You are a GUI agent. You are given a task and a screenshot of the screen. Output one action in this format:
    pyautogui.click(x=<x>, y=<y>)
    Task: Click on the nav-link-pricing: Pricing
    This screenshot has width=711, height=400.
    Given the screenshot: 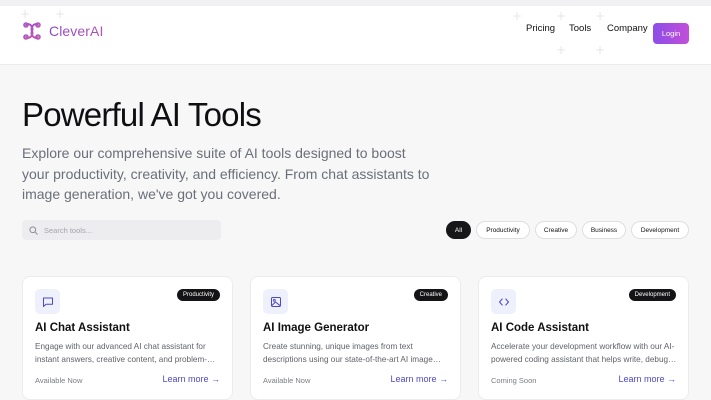 What is the action you would take?
    pyautogui.click(x=540, y=28)
    